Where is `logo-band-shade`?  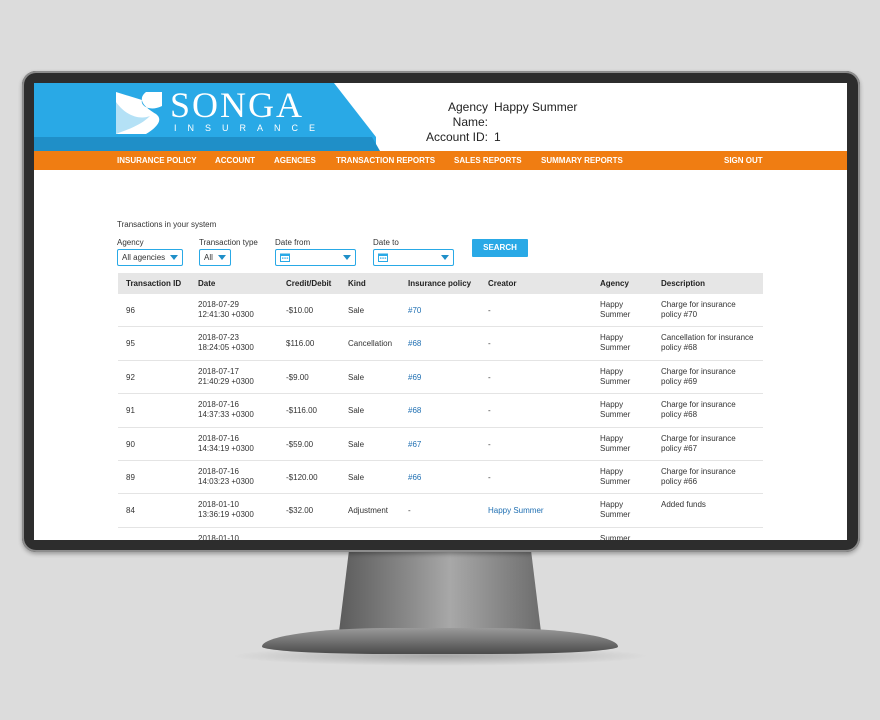 logo-band-shade is located at coordinates (207, 144).